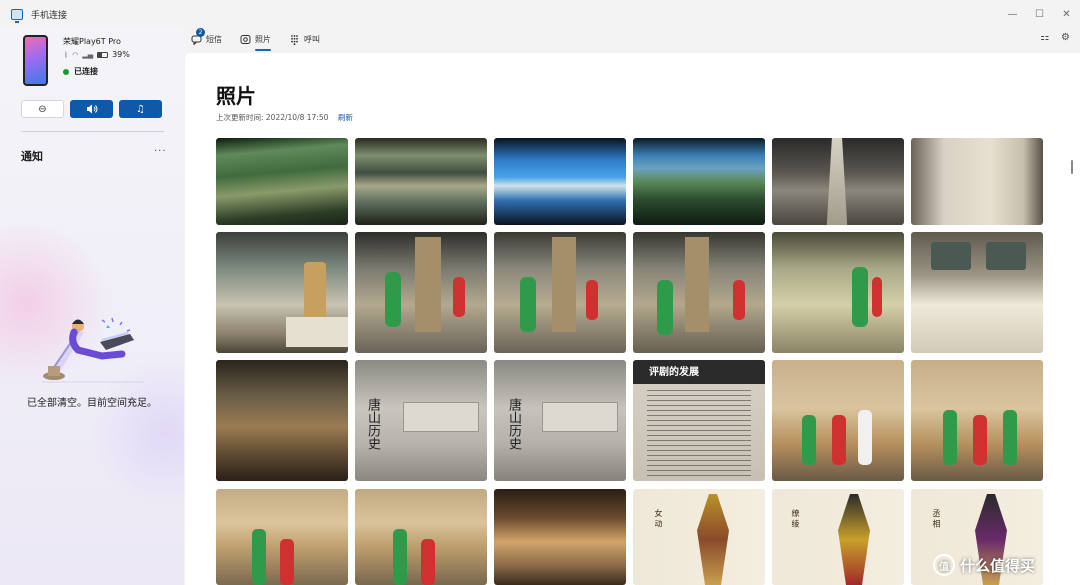 The width and height of the screenshot is (1080, 585). I want to click on phone-thumbnail, so click(35, 60).